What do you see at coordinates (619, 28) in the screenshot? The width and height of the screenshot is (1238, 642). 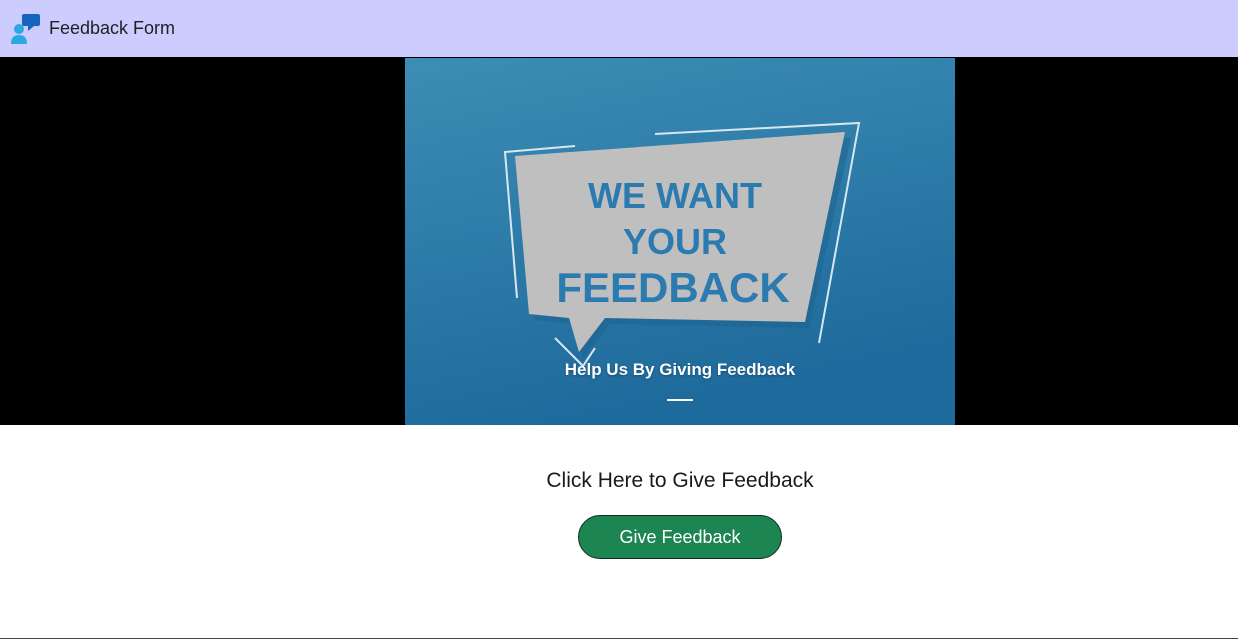 I see `app-header: Feedback Form` at bounding box center [619, 28].